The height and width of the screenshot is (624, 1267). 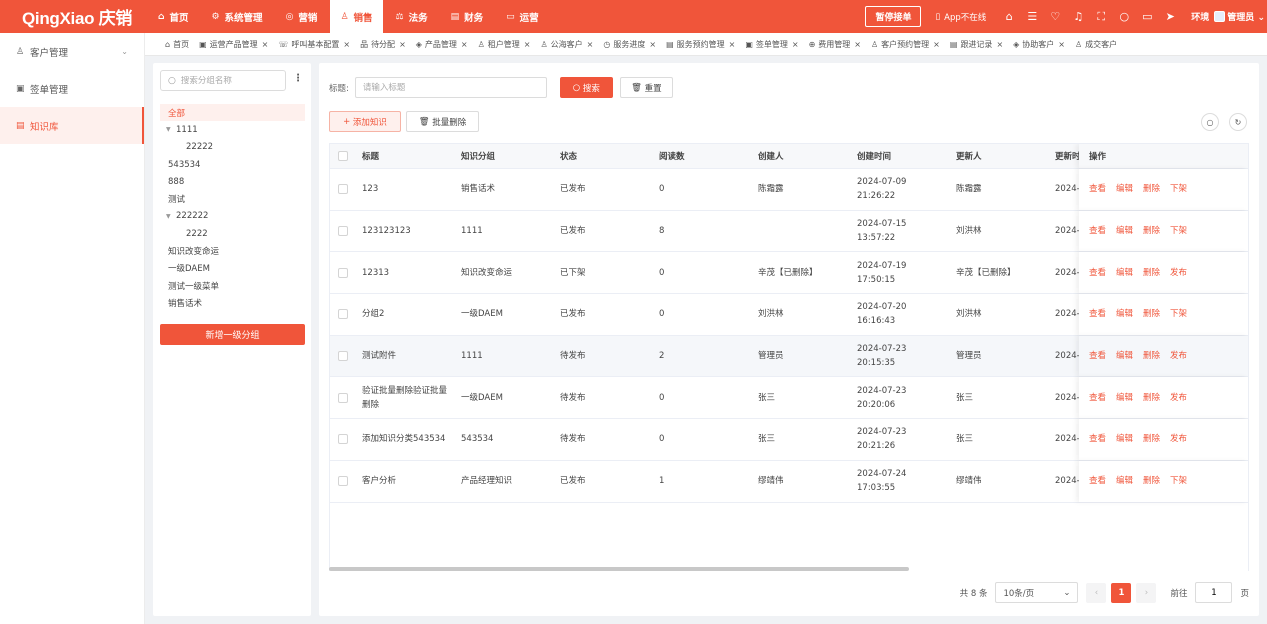 What do you see at coordinates (230, 80) in the screenshot?
I see `category-search-input` at bounding box center [230, 80].